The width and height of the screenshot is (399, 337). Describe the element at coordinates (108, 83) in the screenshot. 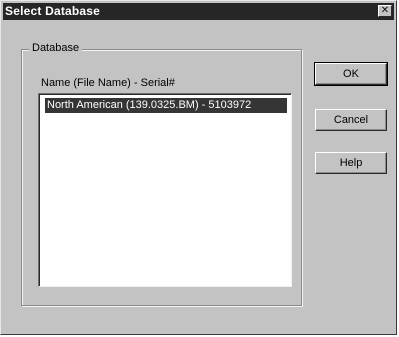

I see `list-column-header: Name (File Name) - Serial#` at that location.